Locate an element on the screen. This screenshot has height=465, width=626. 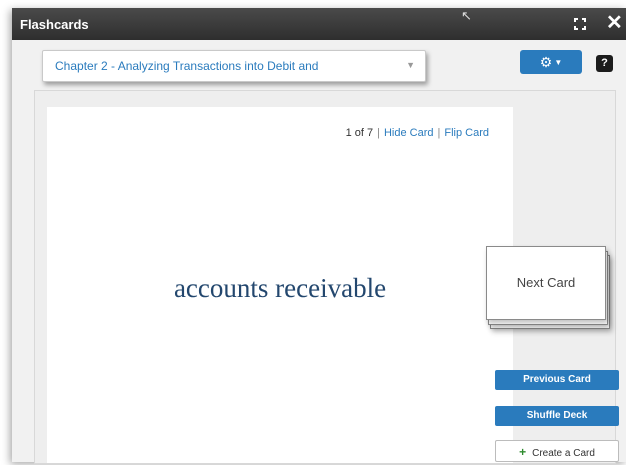
hide-card-link: Hide Card is located at coordinates (409, 133).